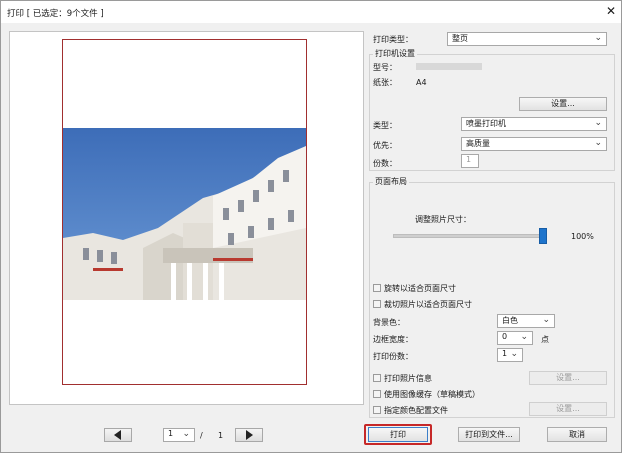 The height and width of the screenshot is (453, 622). What do you see at coordinates (577, 434) in the screenshot?
I see `cancel-button: 取消` at bounding box center [577, 434].